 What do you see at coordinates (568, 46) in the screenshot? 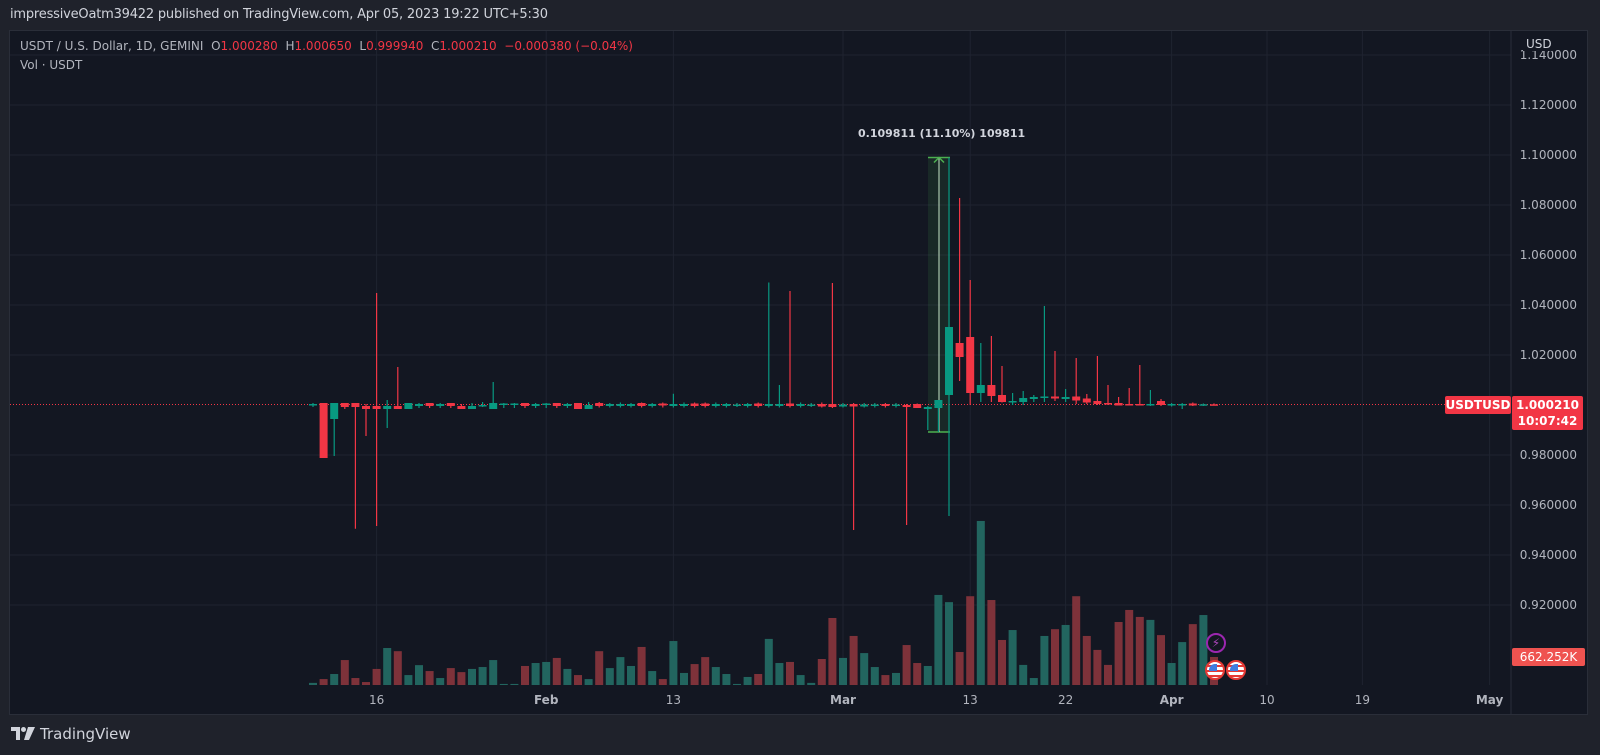
I see `change-value: −0.000380 (−0.04%)` at bounding box center [568, 46].